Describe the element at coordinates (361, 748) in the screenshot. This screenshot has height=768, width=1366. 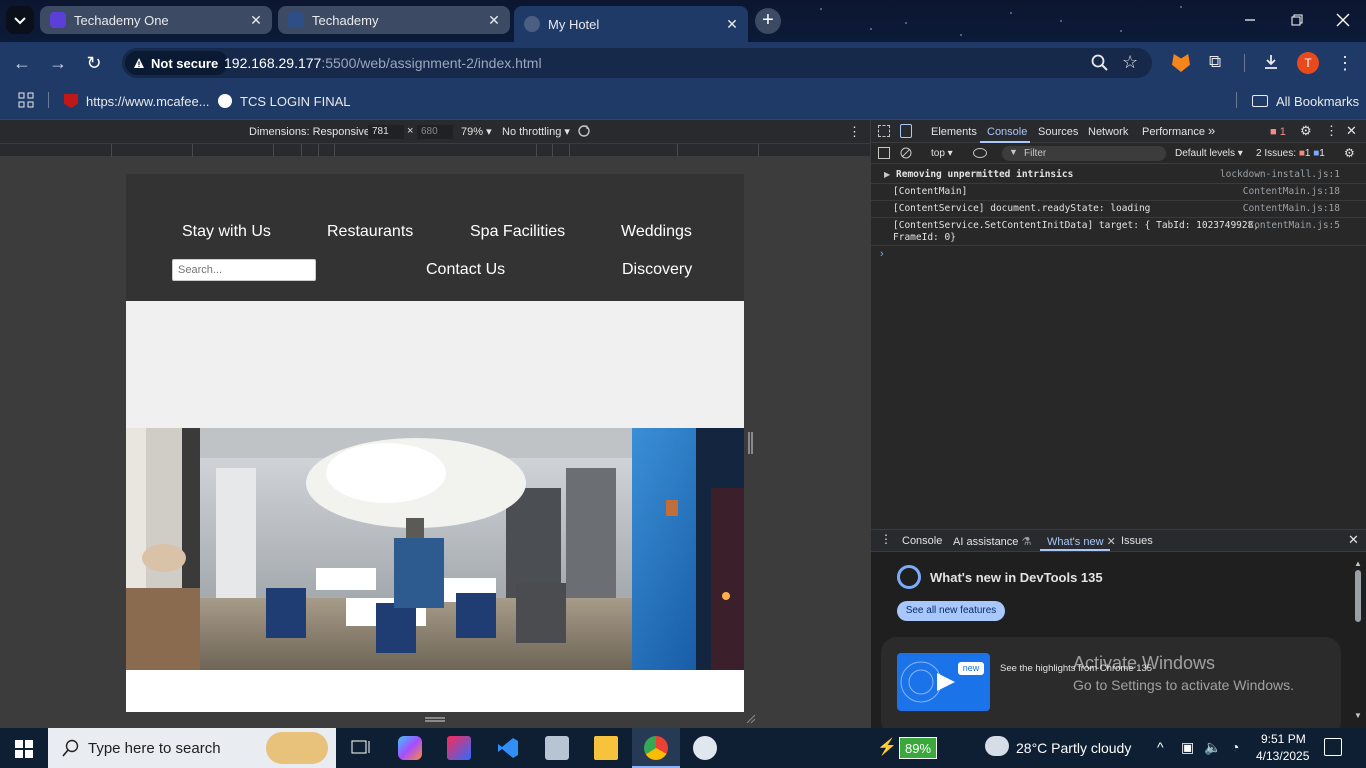
I see `task-view-icon` at that location.